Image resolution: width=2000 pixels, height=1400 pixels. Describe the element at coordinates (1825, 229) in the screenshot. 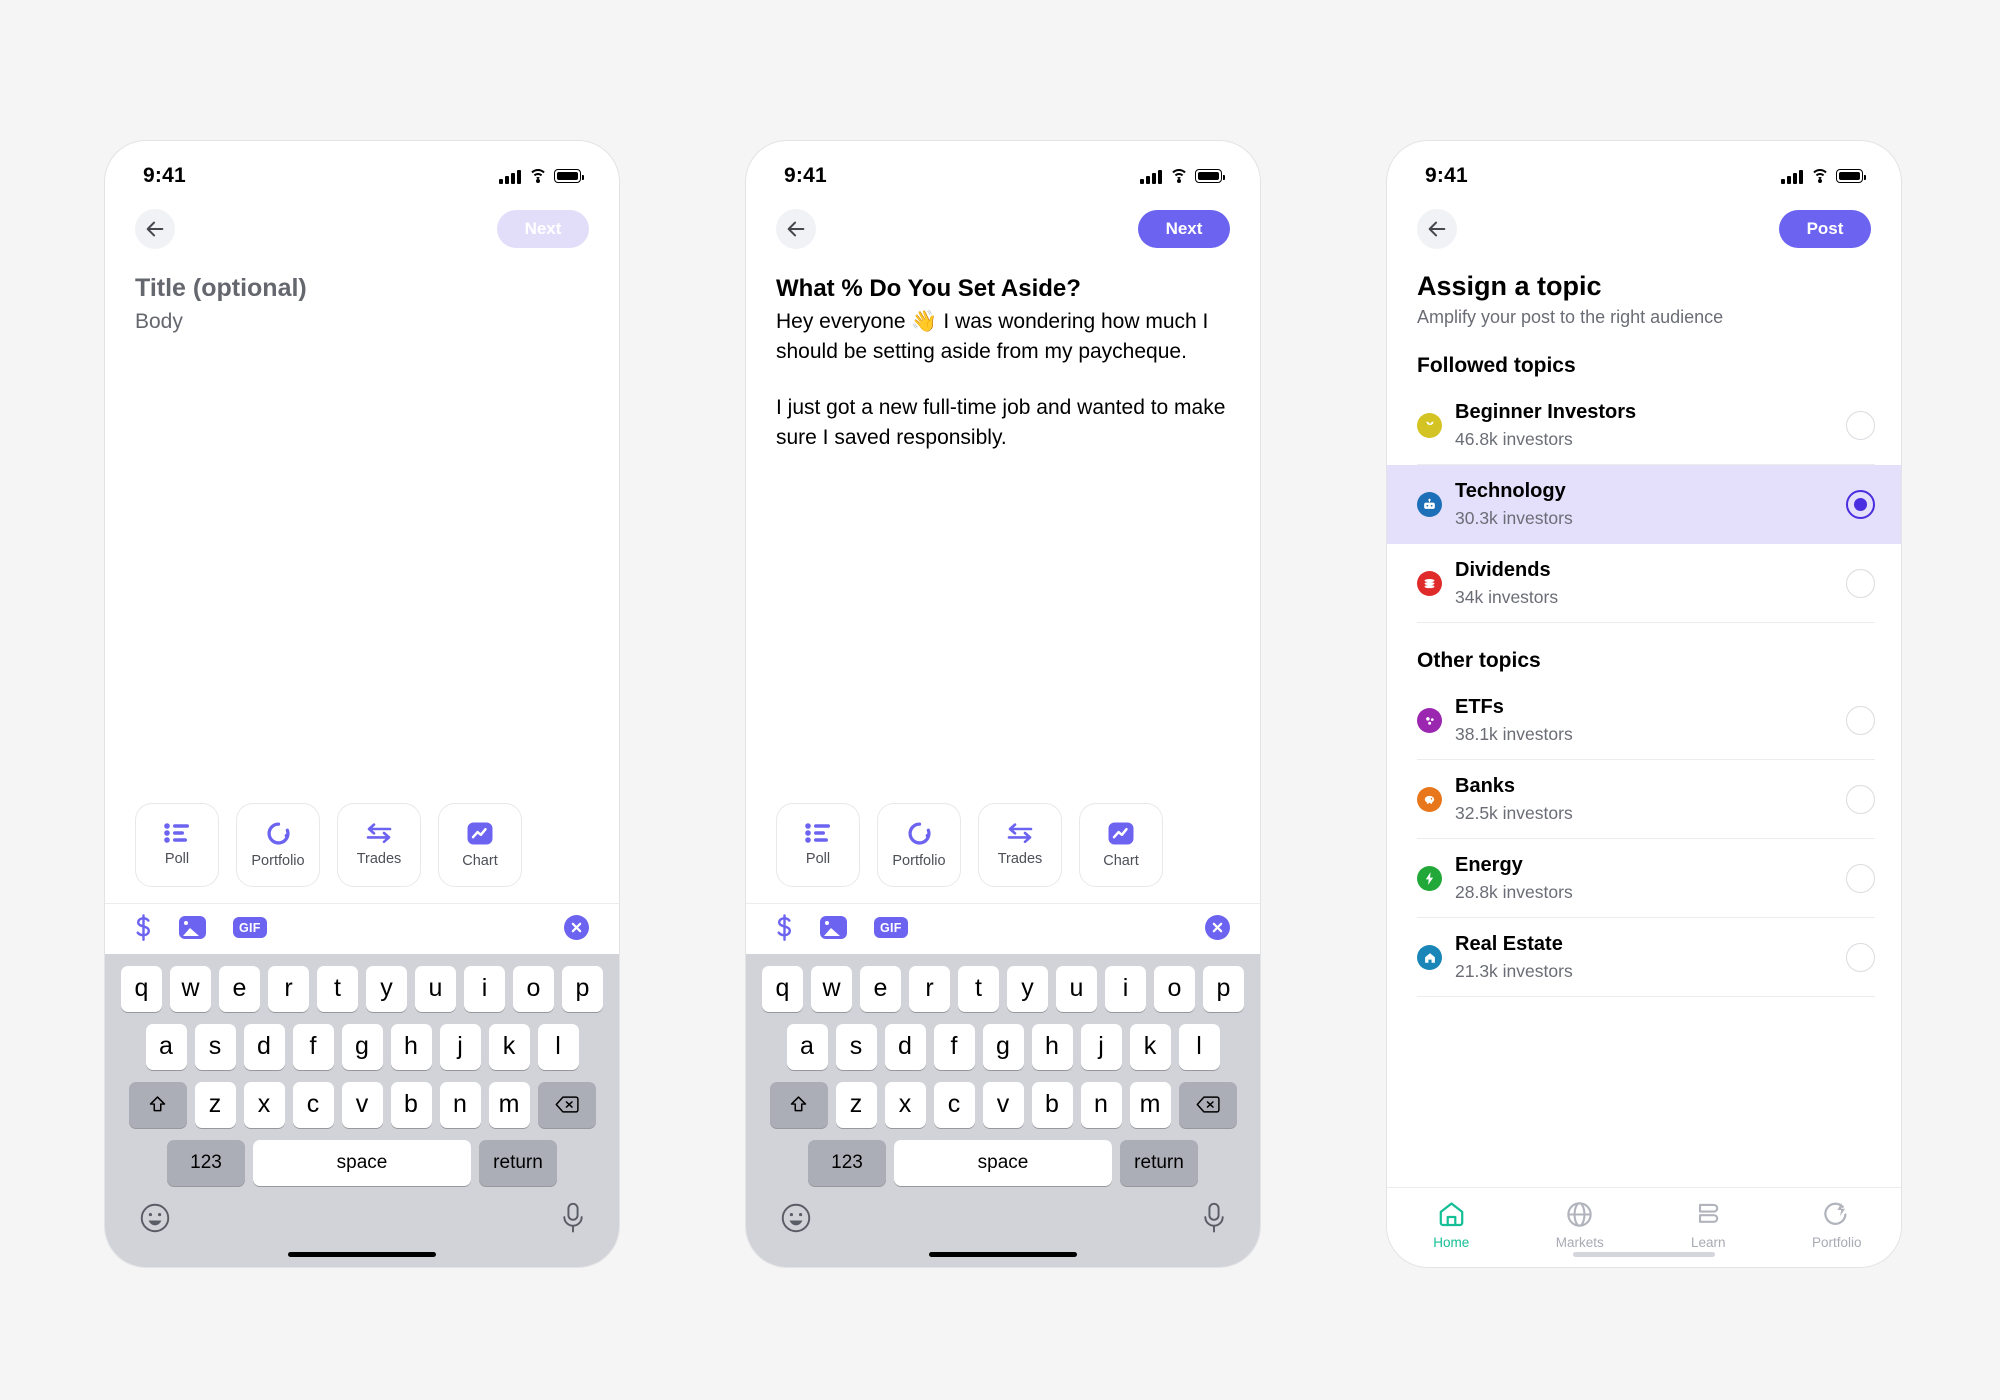

I see `post-button: Post` at that location.